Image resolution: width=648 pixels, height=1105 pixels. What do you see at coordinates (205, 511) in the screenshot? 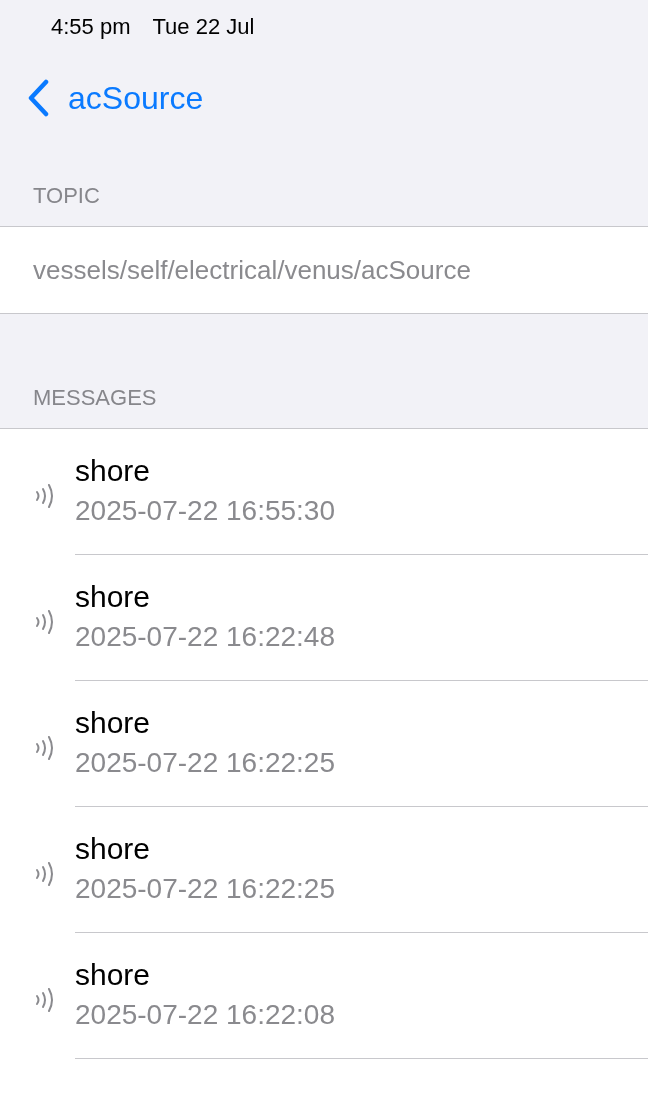
I see `message-time: 2025-07-22 16:55:30` at bounding box center [205, 511].